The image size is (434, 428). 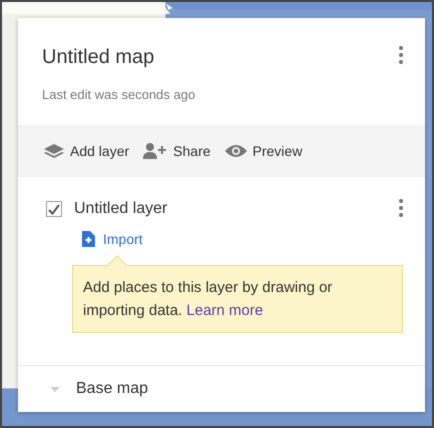 I want to click on layers-icon, so click(x=54, y=151).